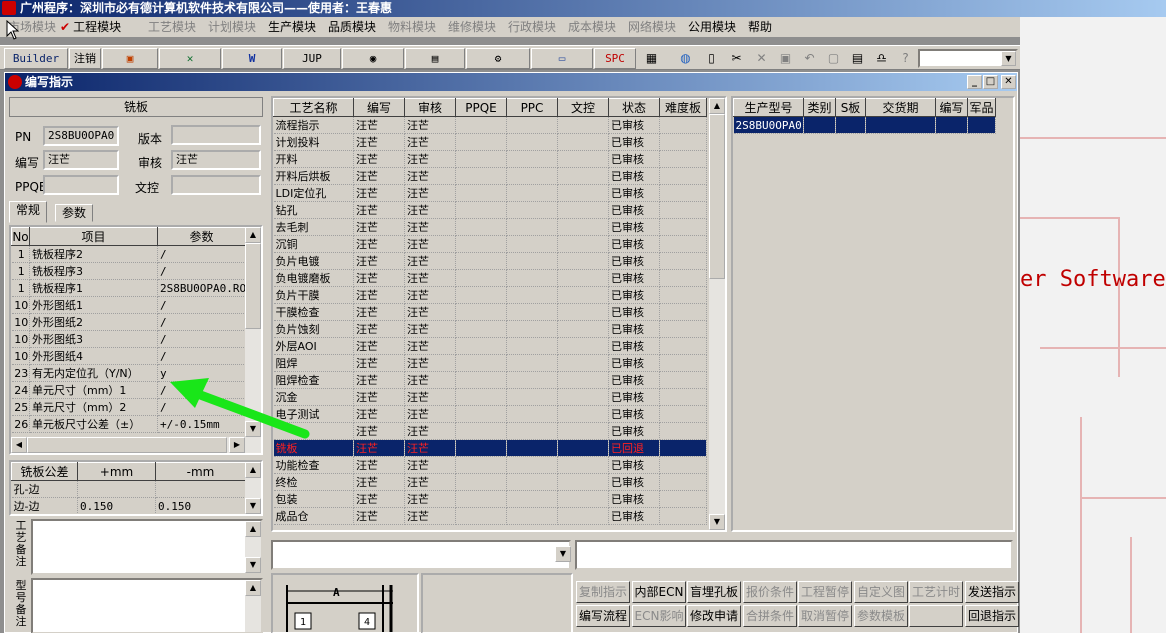 The image size is (1166, 633). I want to click on column-header: 铣板公差, so click(44, 471).